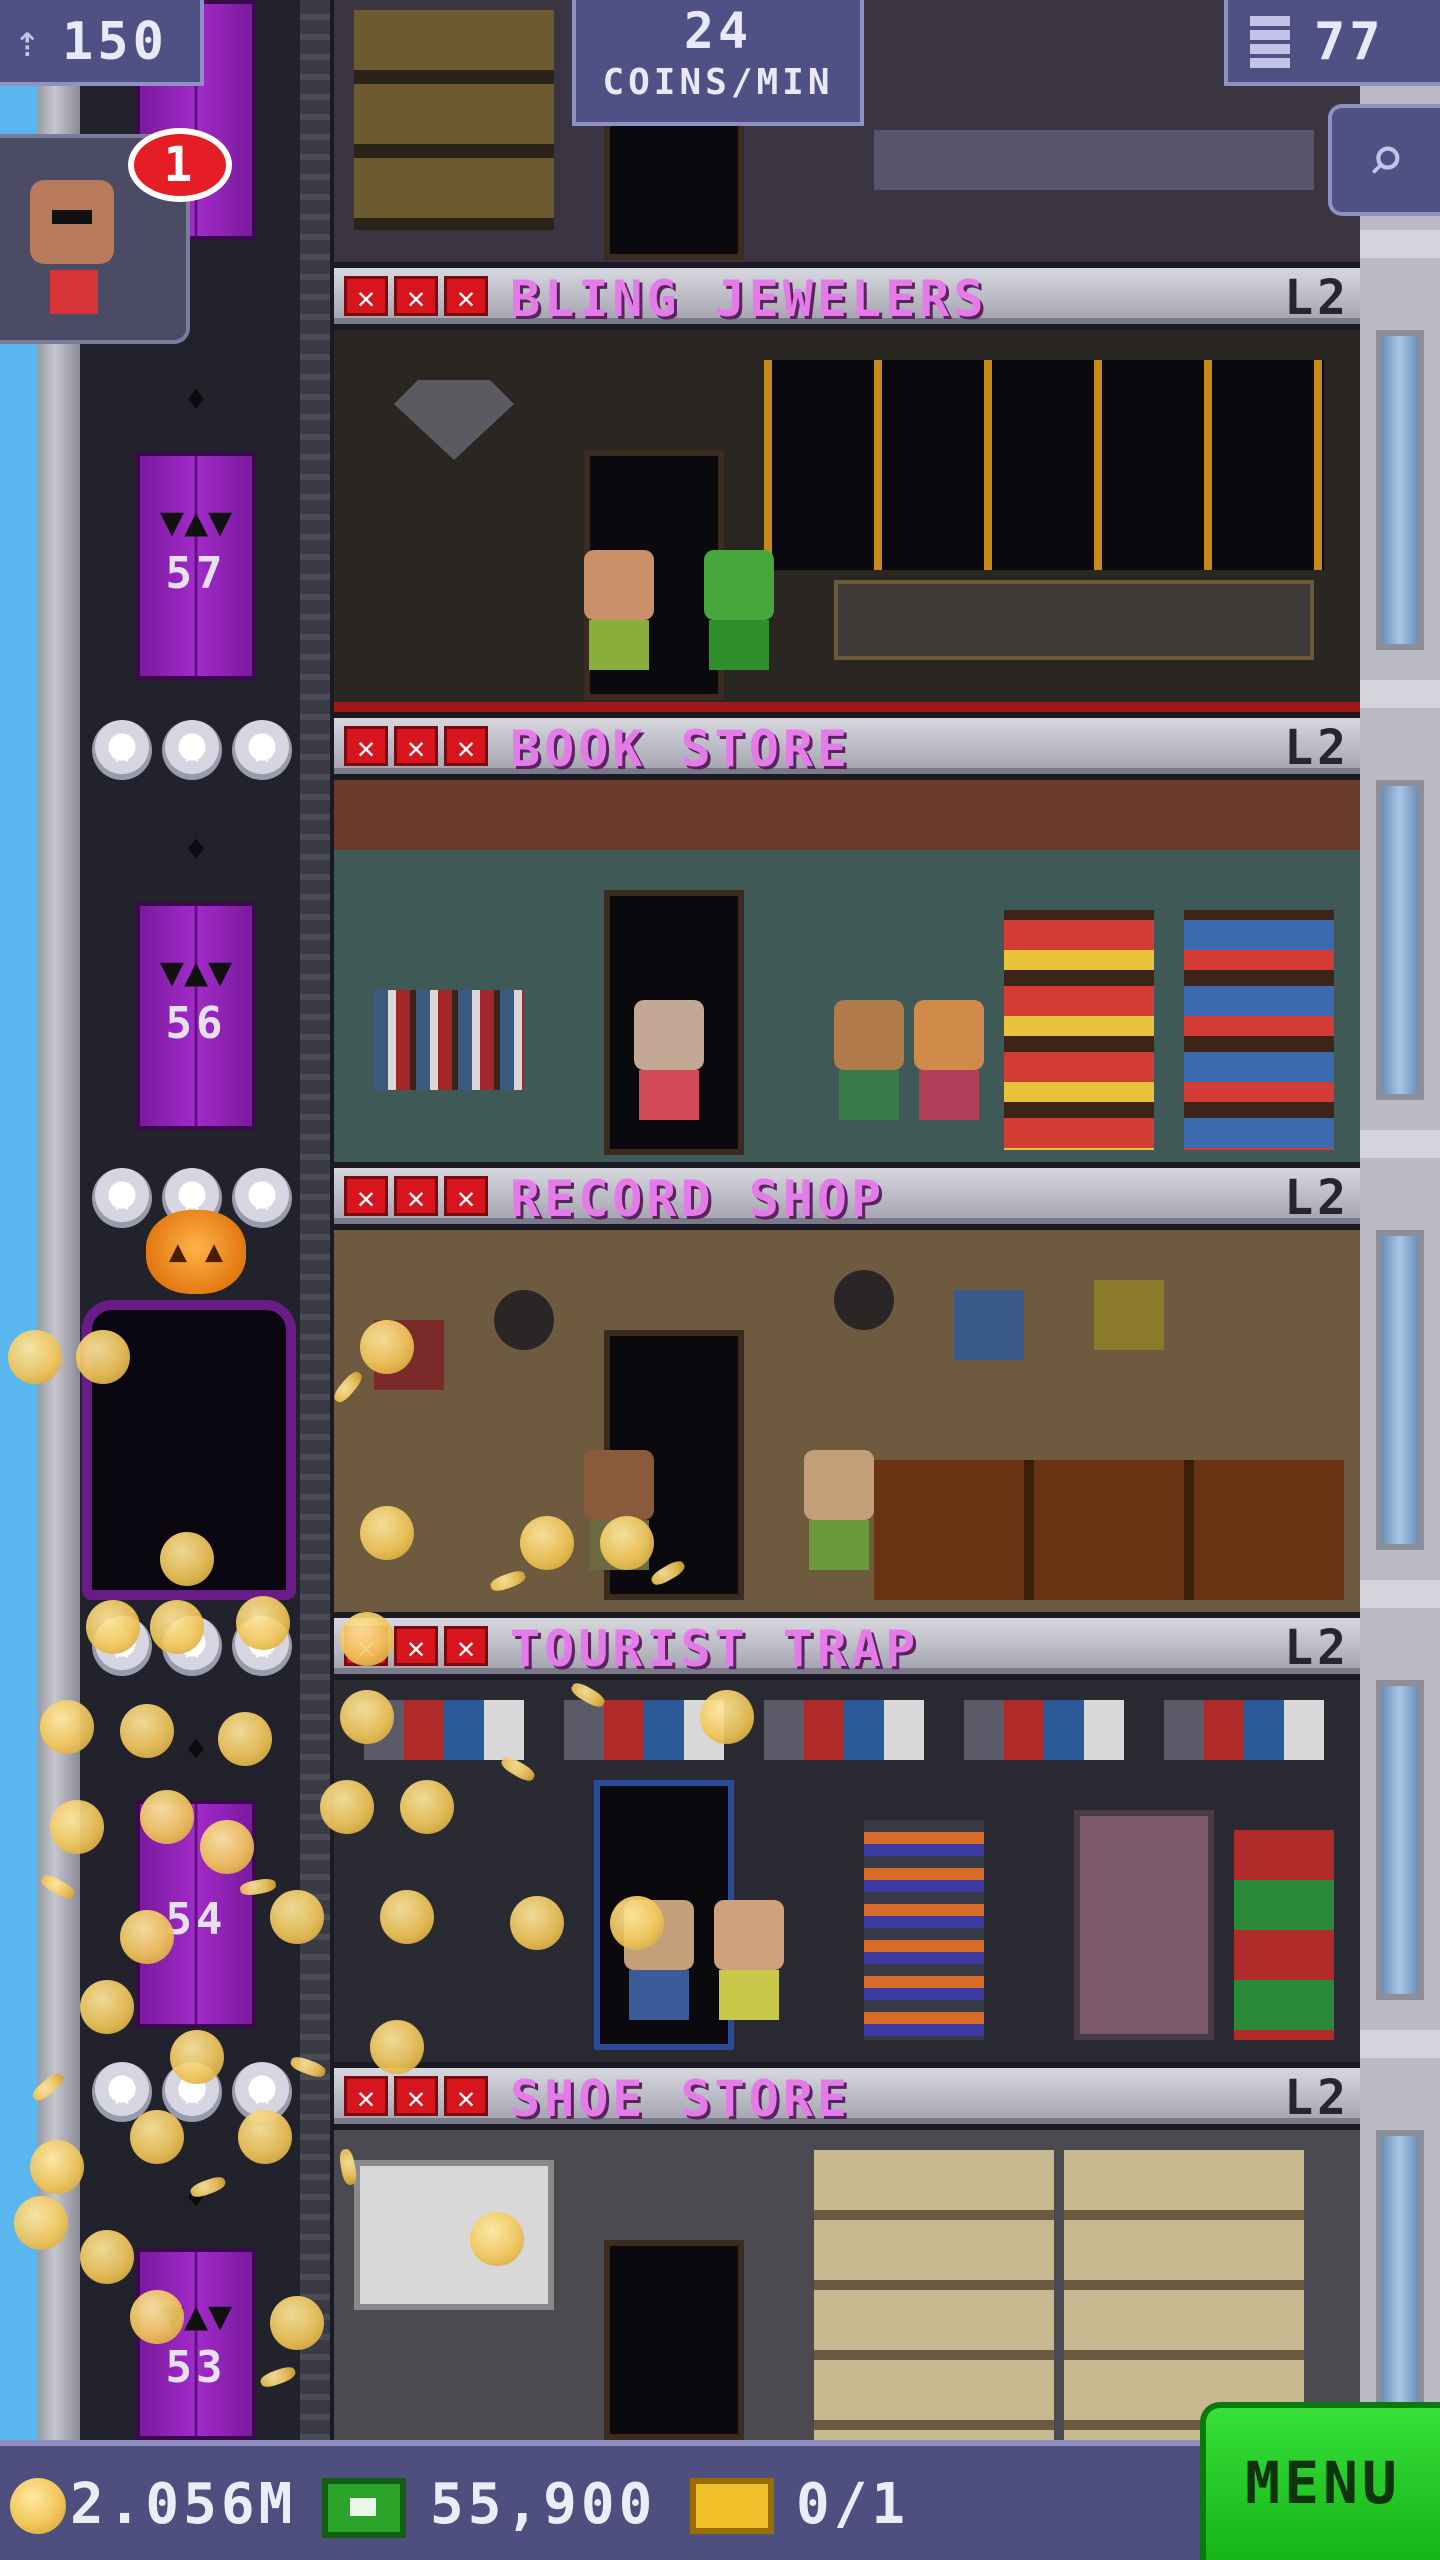 This screenshot has width=1440, height=2560. What do you see at coordinates (847, 1393) in the screenshot?
I see `floor-record-shop: ✕ ✕ ✕ RECORD SHOP L2` at bounding box center [847, 1393].